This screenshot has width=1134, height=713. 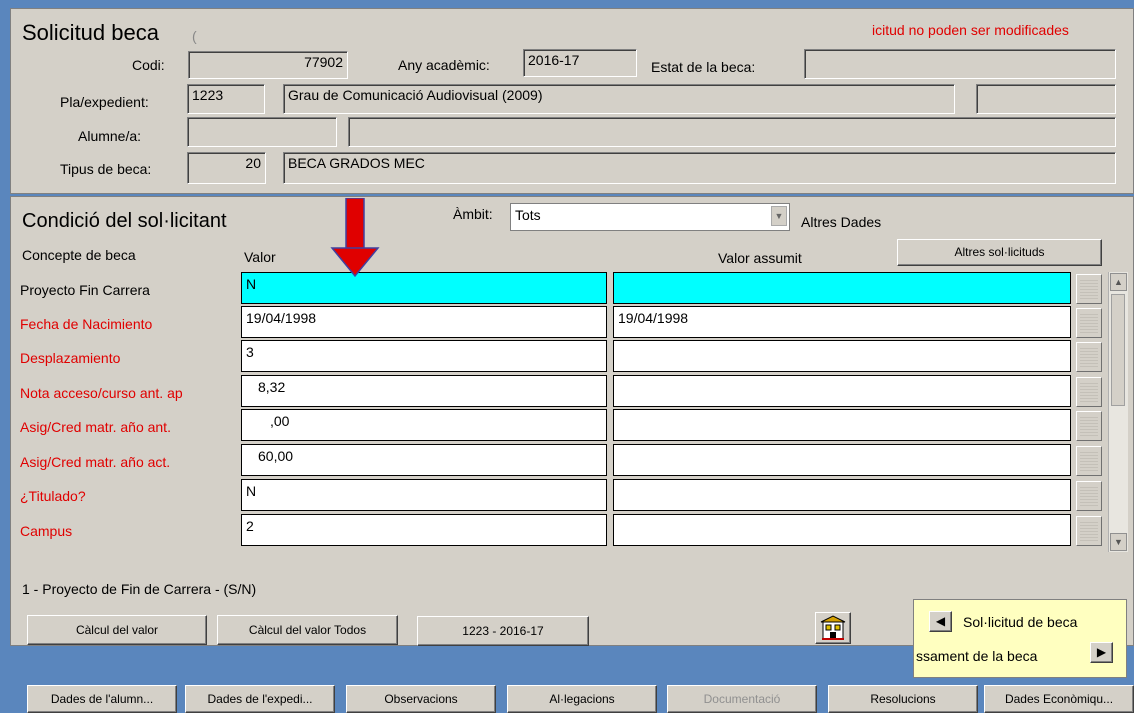 What do you see at coordinates (1089, 392) in the screenshot?
I see `row-3-detail-button` at bounding box center [1089, 392].